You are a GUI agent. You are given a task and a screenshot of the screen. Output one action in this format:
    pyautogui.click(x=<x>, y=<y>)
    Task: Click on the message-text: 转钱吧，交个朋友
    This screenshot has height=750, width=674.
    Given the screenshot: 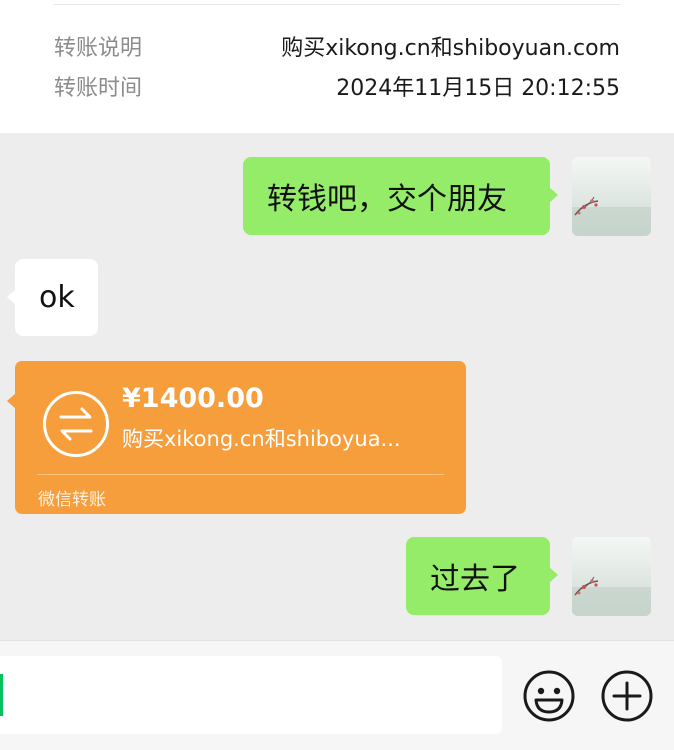 What is the action you would take?
    pyautogui.click(x=387, y=199)
    